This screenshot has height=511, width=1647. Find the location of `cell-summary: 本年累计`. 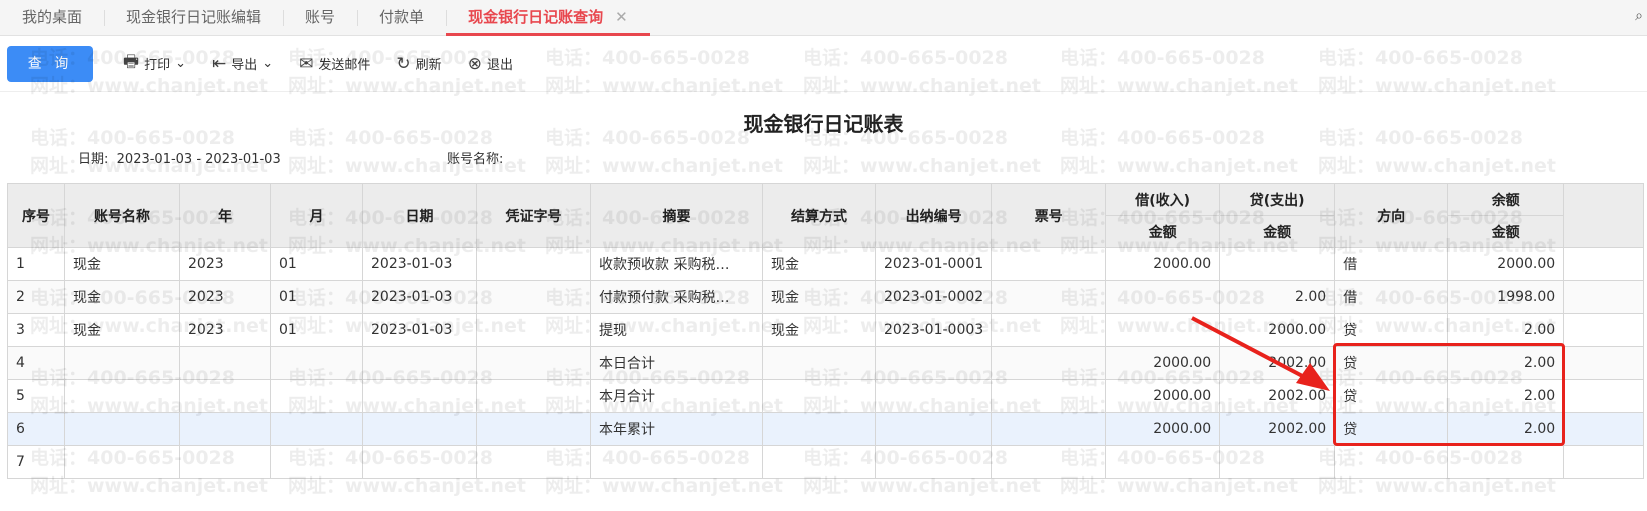

cell-summary: 本年累计 is located at coordinates (676, 429).